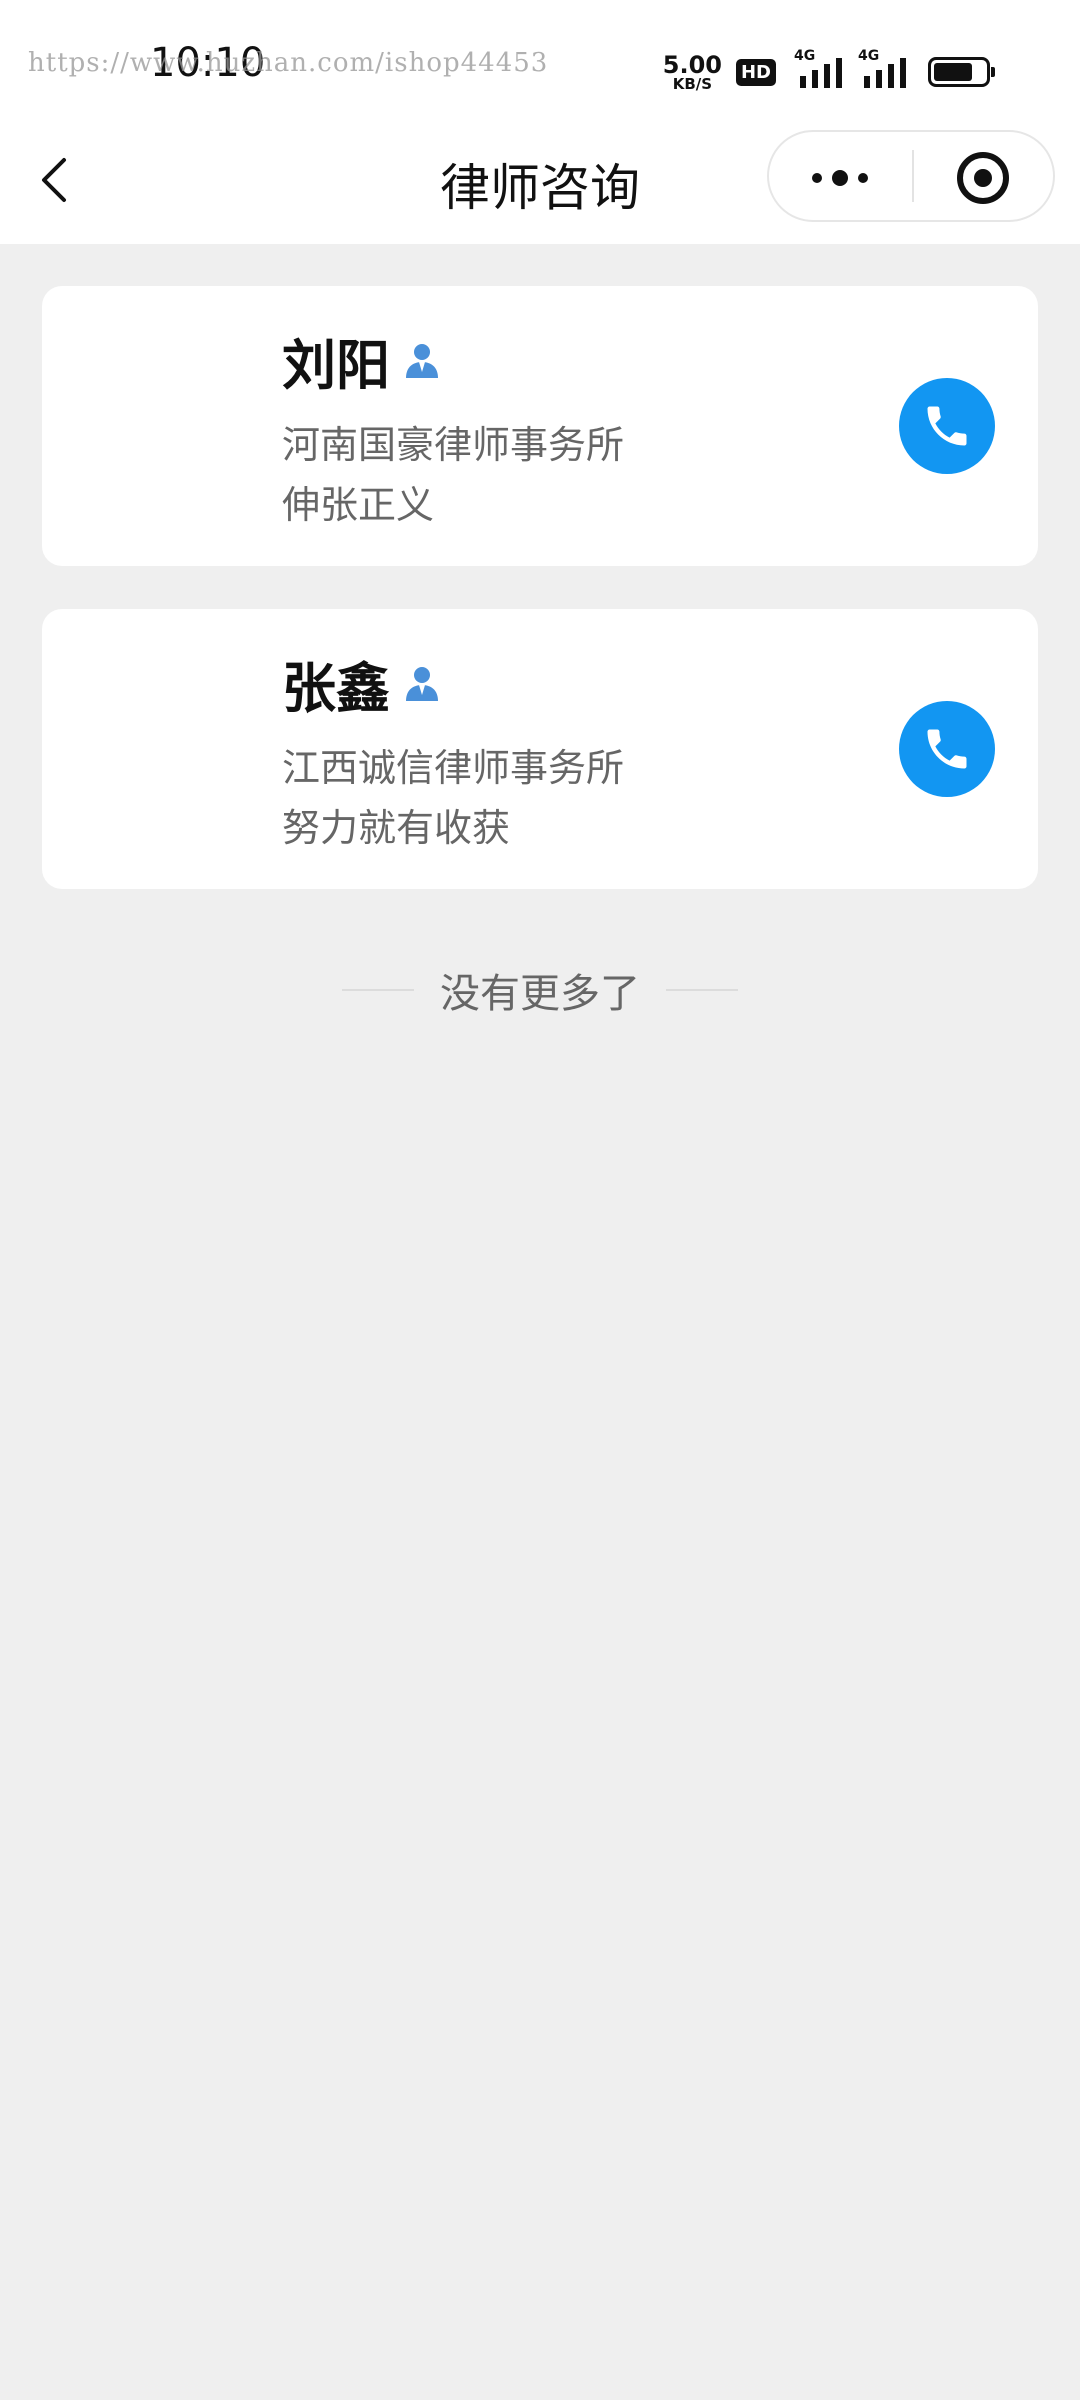  What do you see at coordinates (692, 83) in the screenshot?
I see `network-speed-unit: KB/S` at bounding box center [692, 83].